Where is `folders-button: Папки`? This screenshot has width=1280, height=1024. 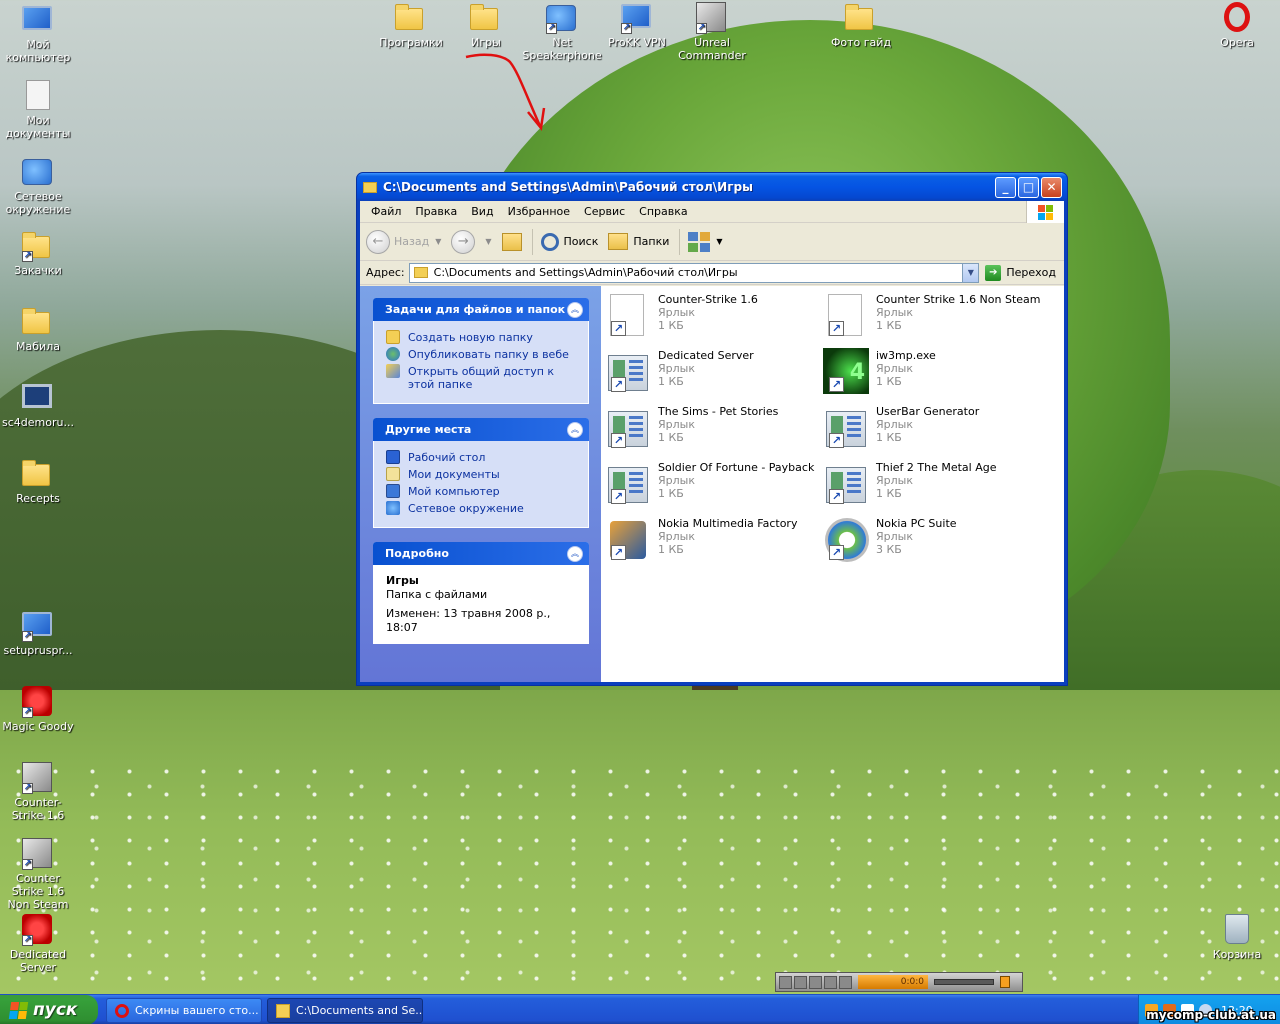 folders-button: Папки is located at coordinates (638, 241).